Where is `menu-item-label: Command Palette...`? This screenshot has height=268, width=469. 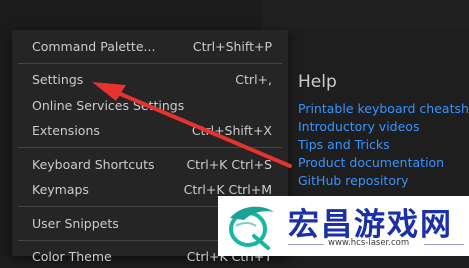 menu-item-label: Command Palette... is located at coordinates (94, 46).